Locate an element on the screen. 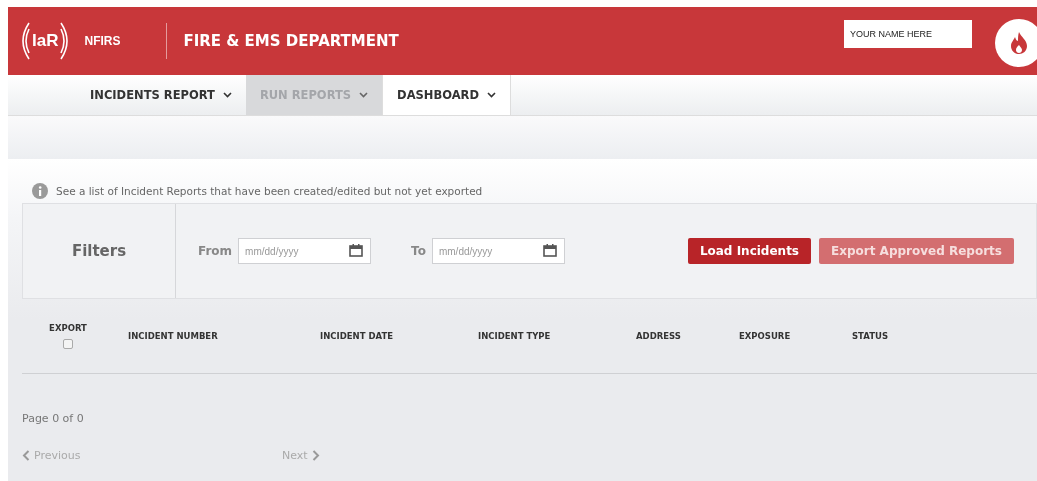  department-title: FIRE & EMS DEPARTMENT is located at coordinates (291, 41).